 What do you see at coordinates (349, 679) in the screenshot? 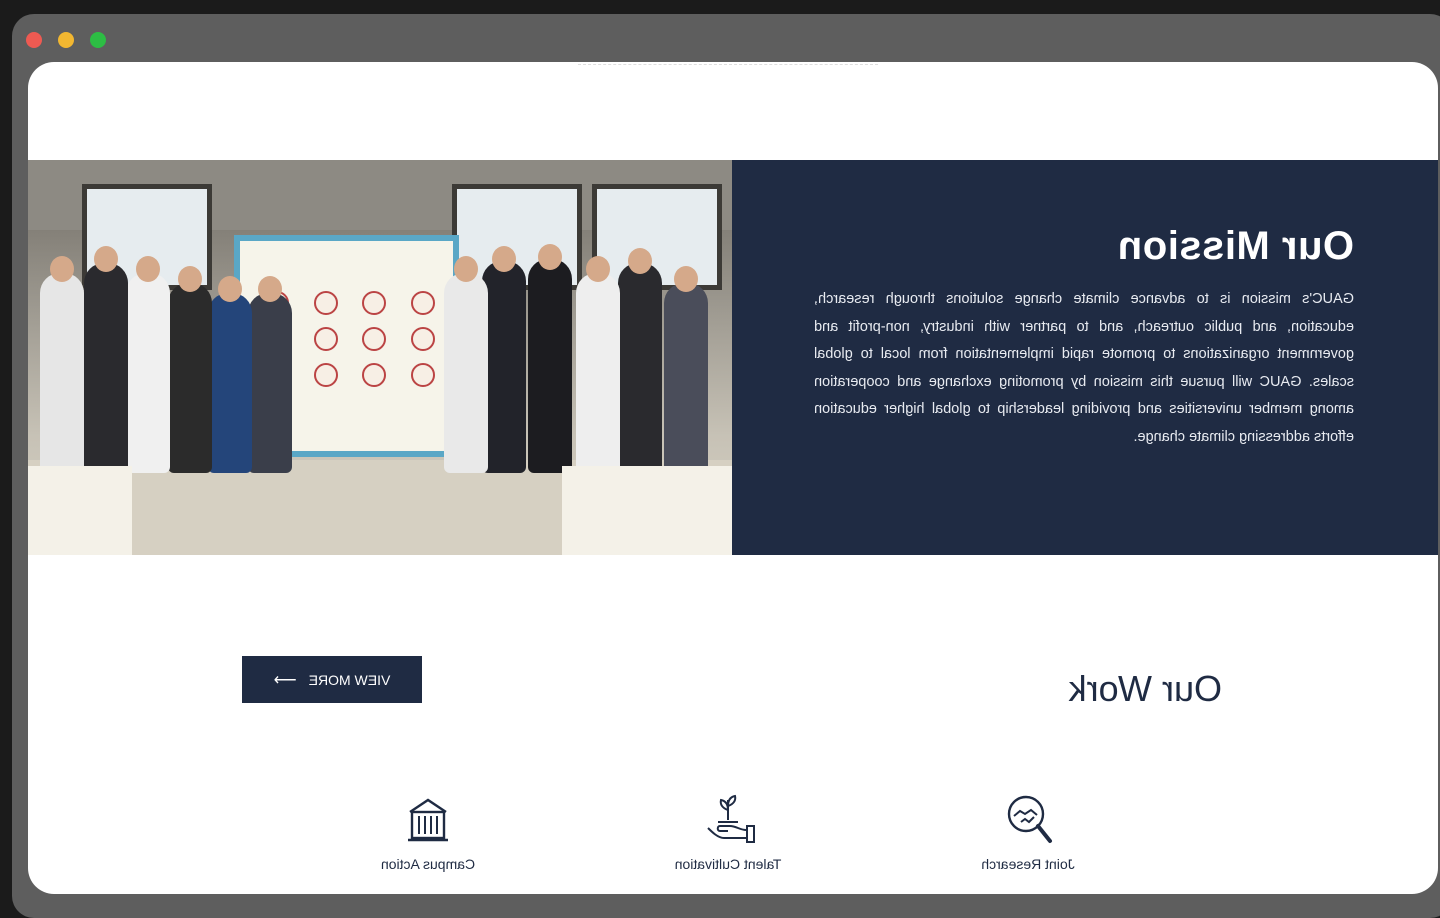
I see `view-more-label: VIEW MORE` at bounding box center [349, 679].